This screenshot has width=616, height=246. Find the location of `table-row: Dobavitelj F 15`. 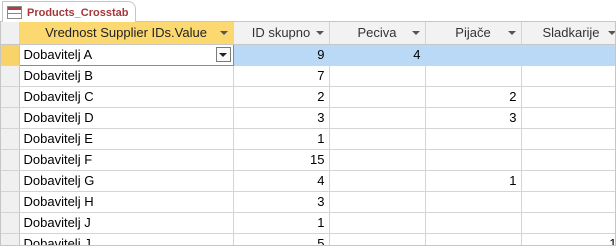

table-row: Dobavitelj F 15 is located at coordinates (308, 160).